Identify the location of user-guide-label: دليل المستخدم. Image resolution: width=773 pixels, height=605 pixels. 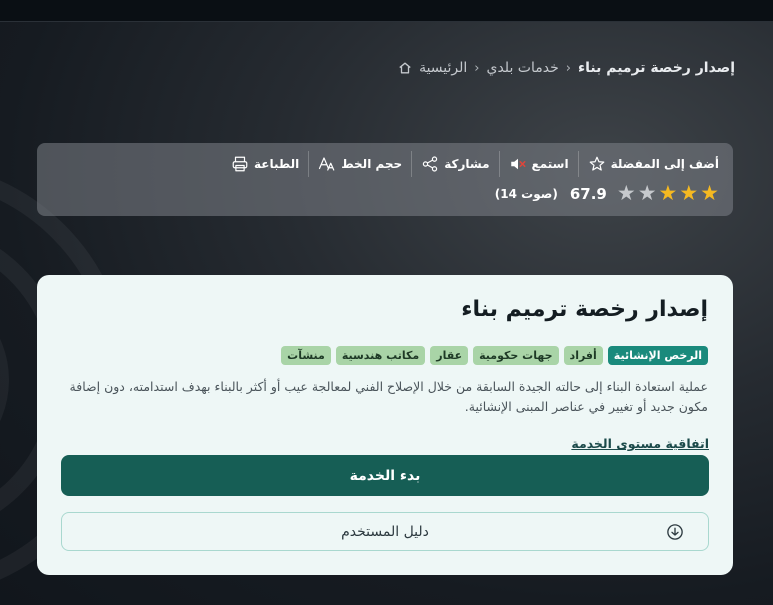
(385, 531).